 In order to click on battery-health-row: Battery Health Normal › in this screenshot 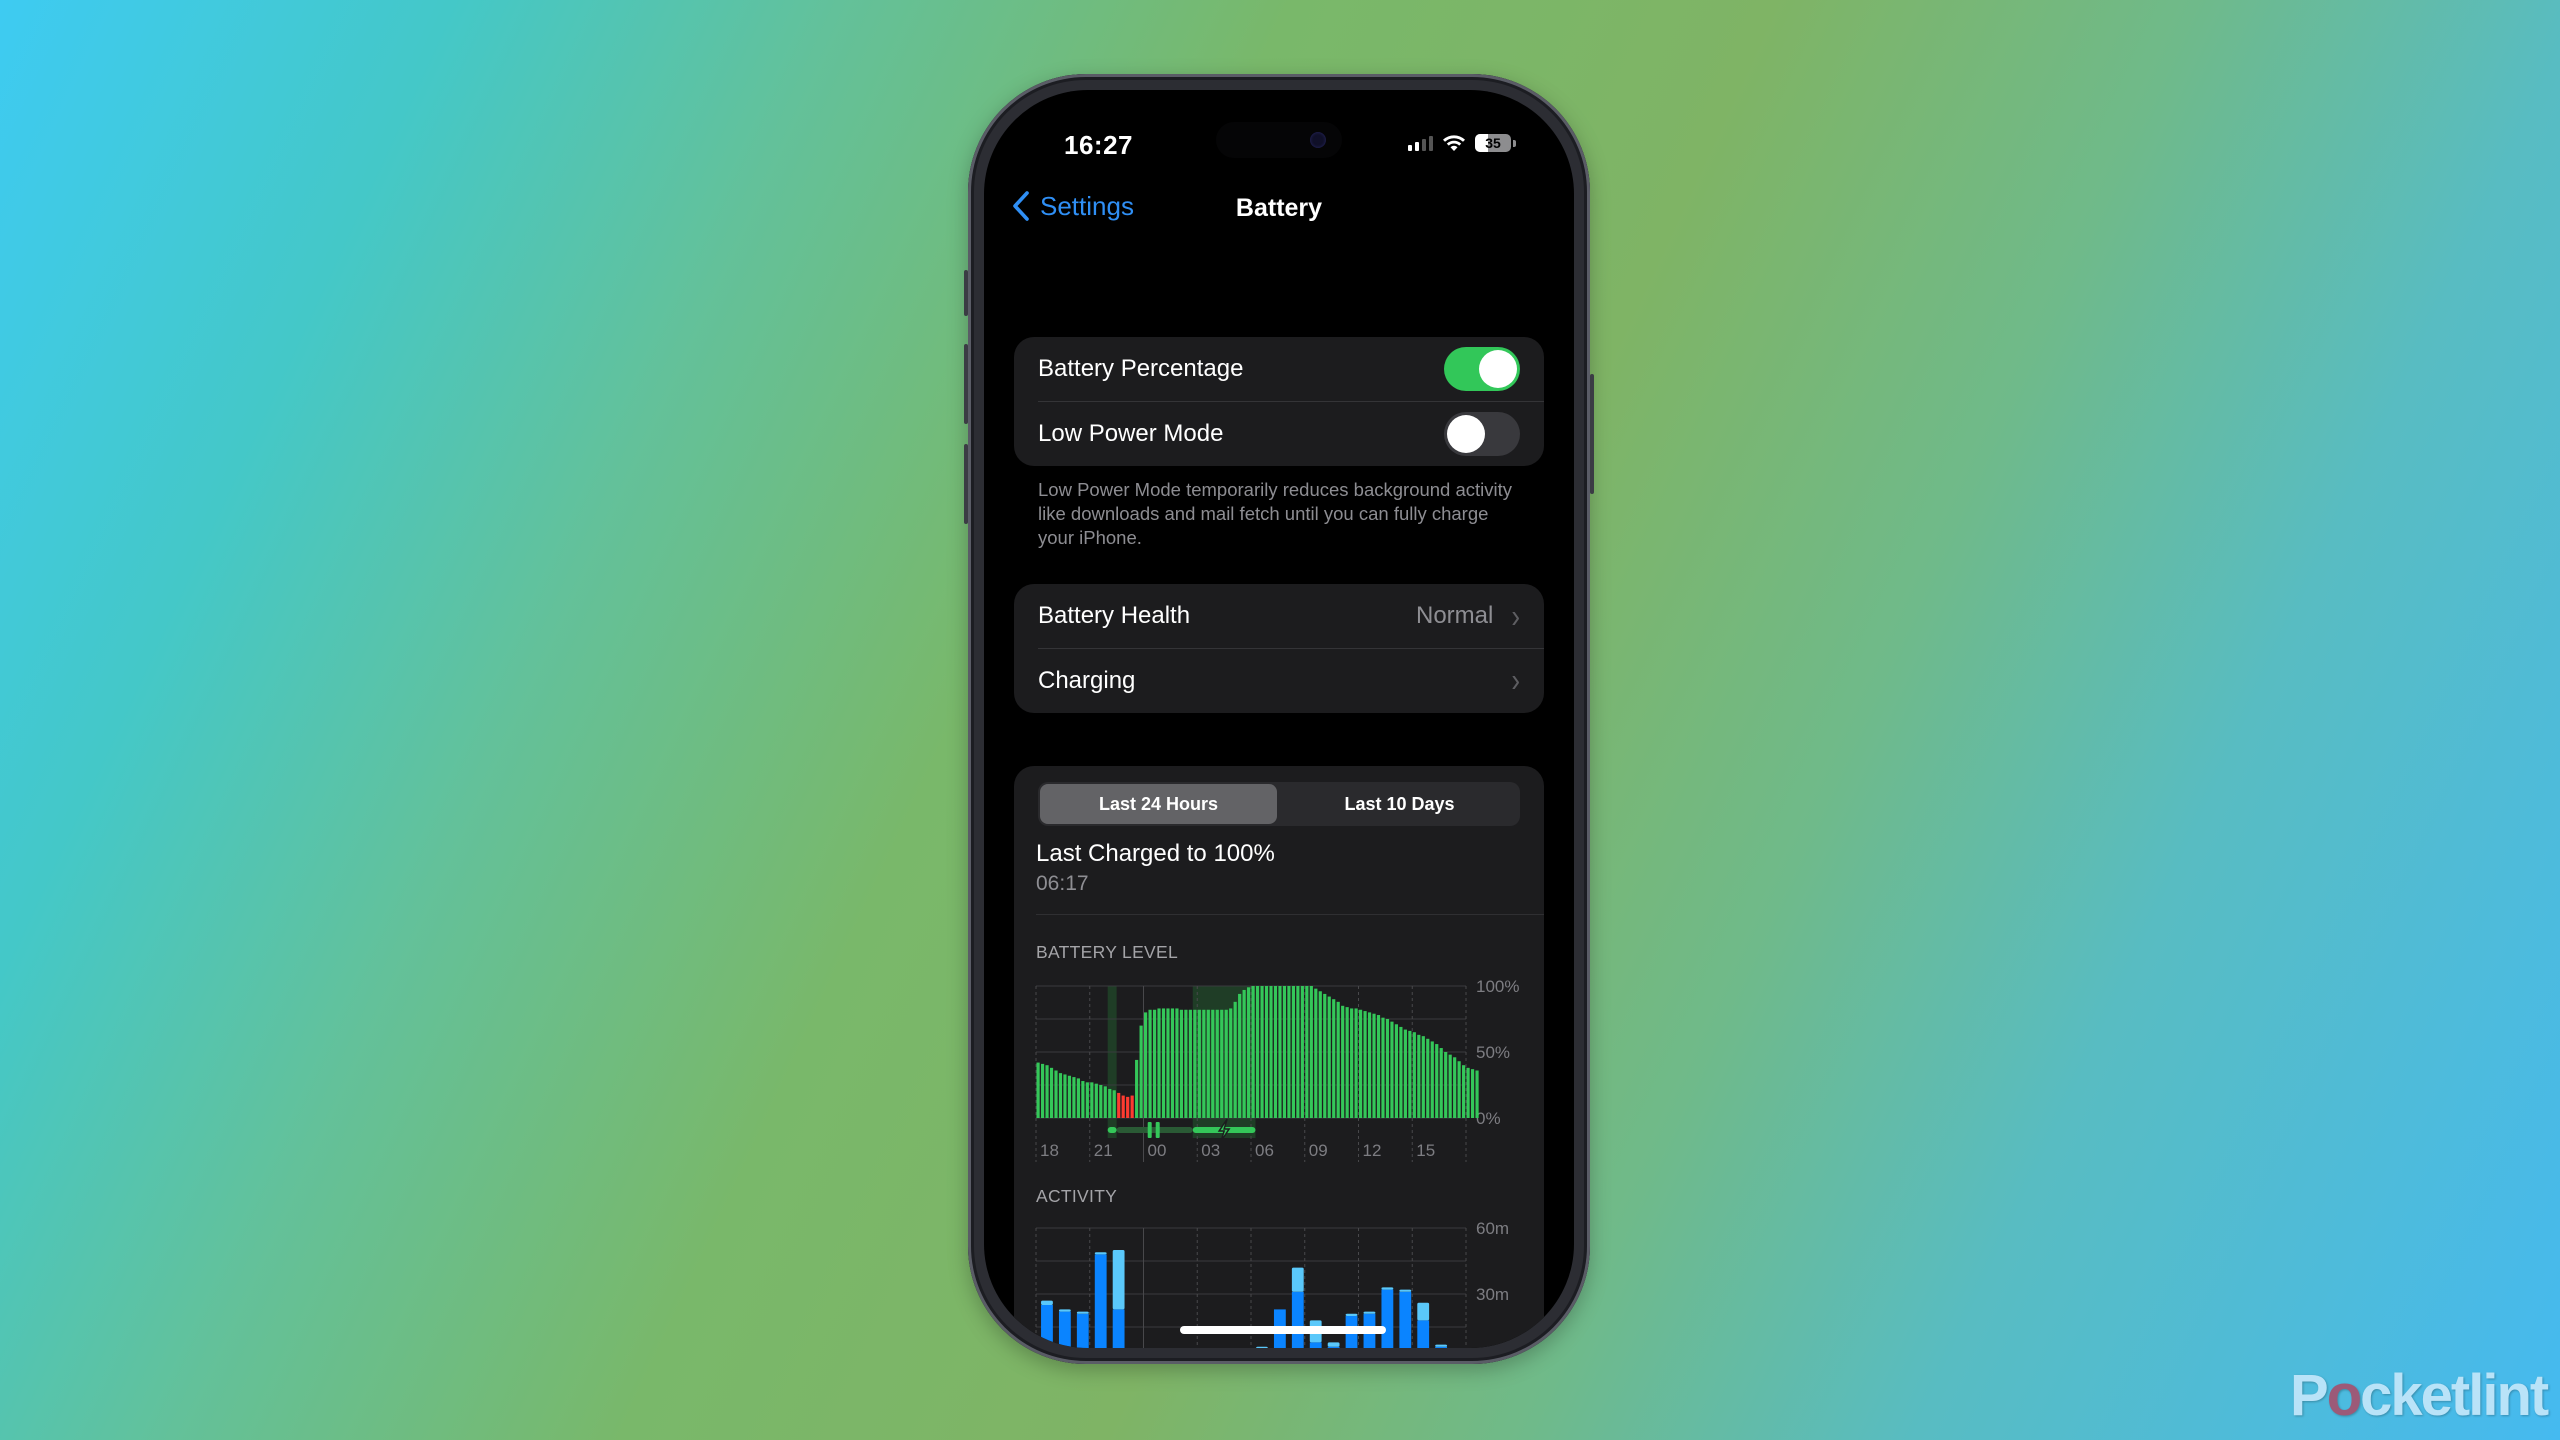, I will do `click(1279, 616)`.